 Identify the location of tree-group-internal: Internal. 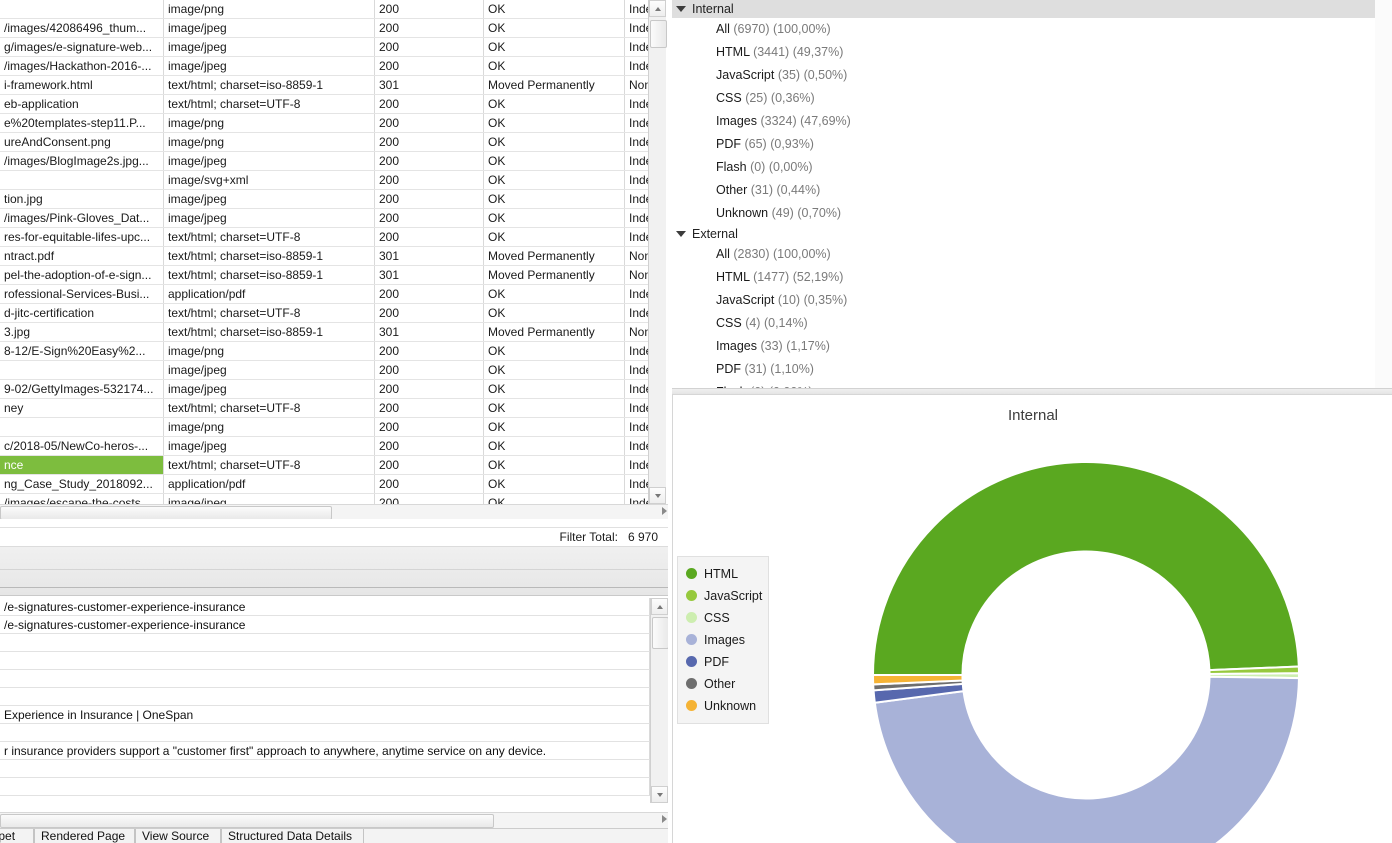
(1032, 9).